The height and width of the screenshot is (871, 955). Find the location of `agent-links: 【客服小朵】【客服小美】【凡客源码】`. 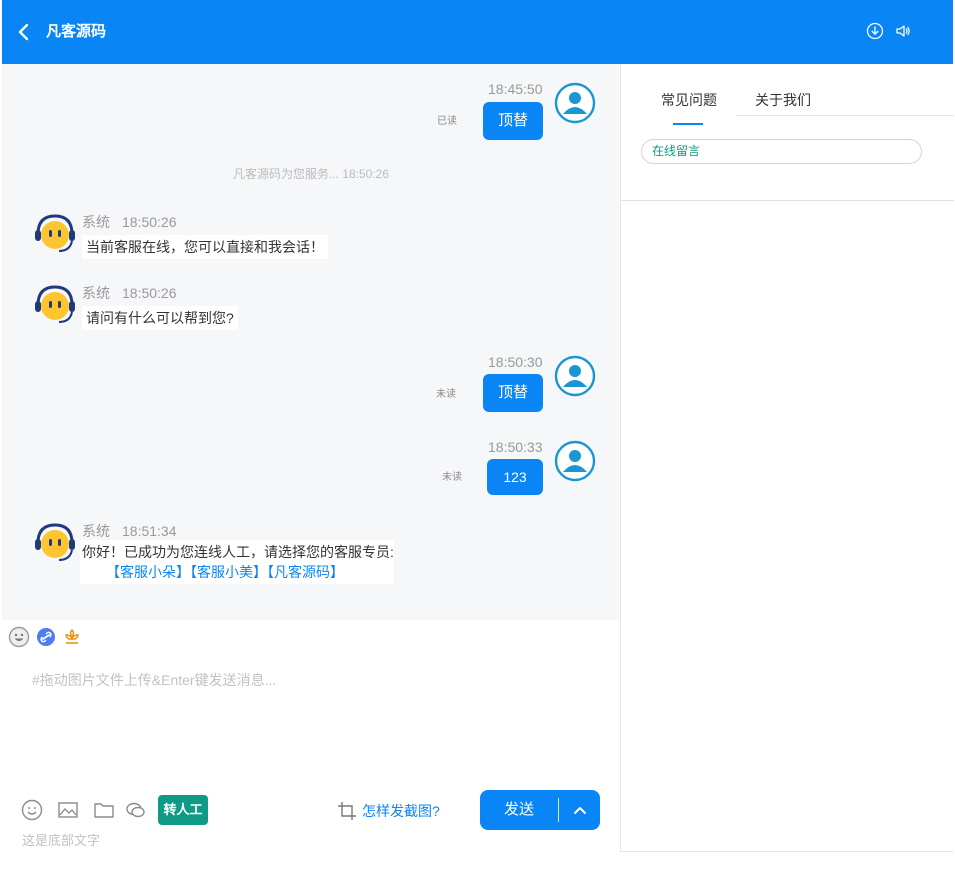

agent-links: 【客服小朵】【客服小美】【凡客源码】 is located at coordinates (237, 572).